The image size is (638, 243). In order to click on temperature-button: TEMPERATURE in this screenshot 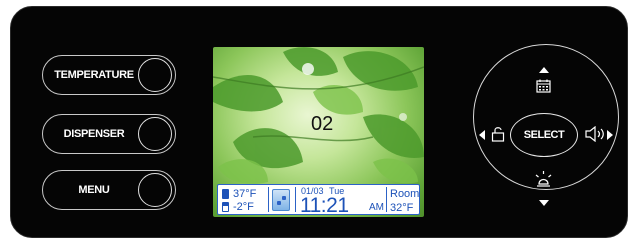, I will do `click(109, 75)`.